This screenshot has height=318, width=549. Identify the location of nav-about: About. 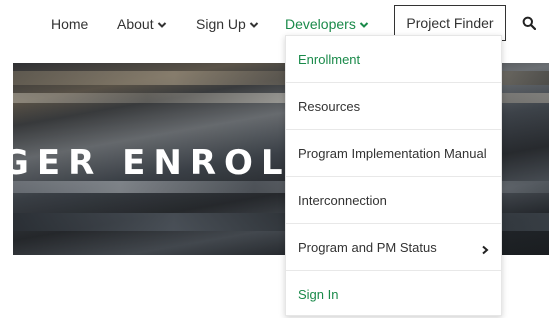
(142, 24).